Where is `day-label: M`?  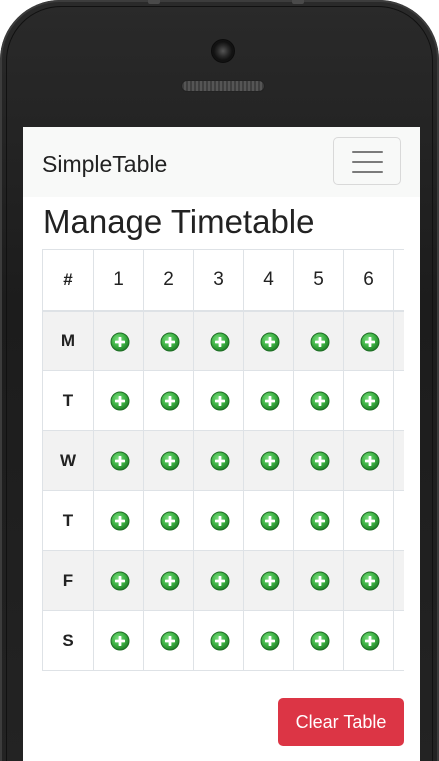 day-label: M is located at coordinates (68, 340).